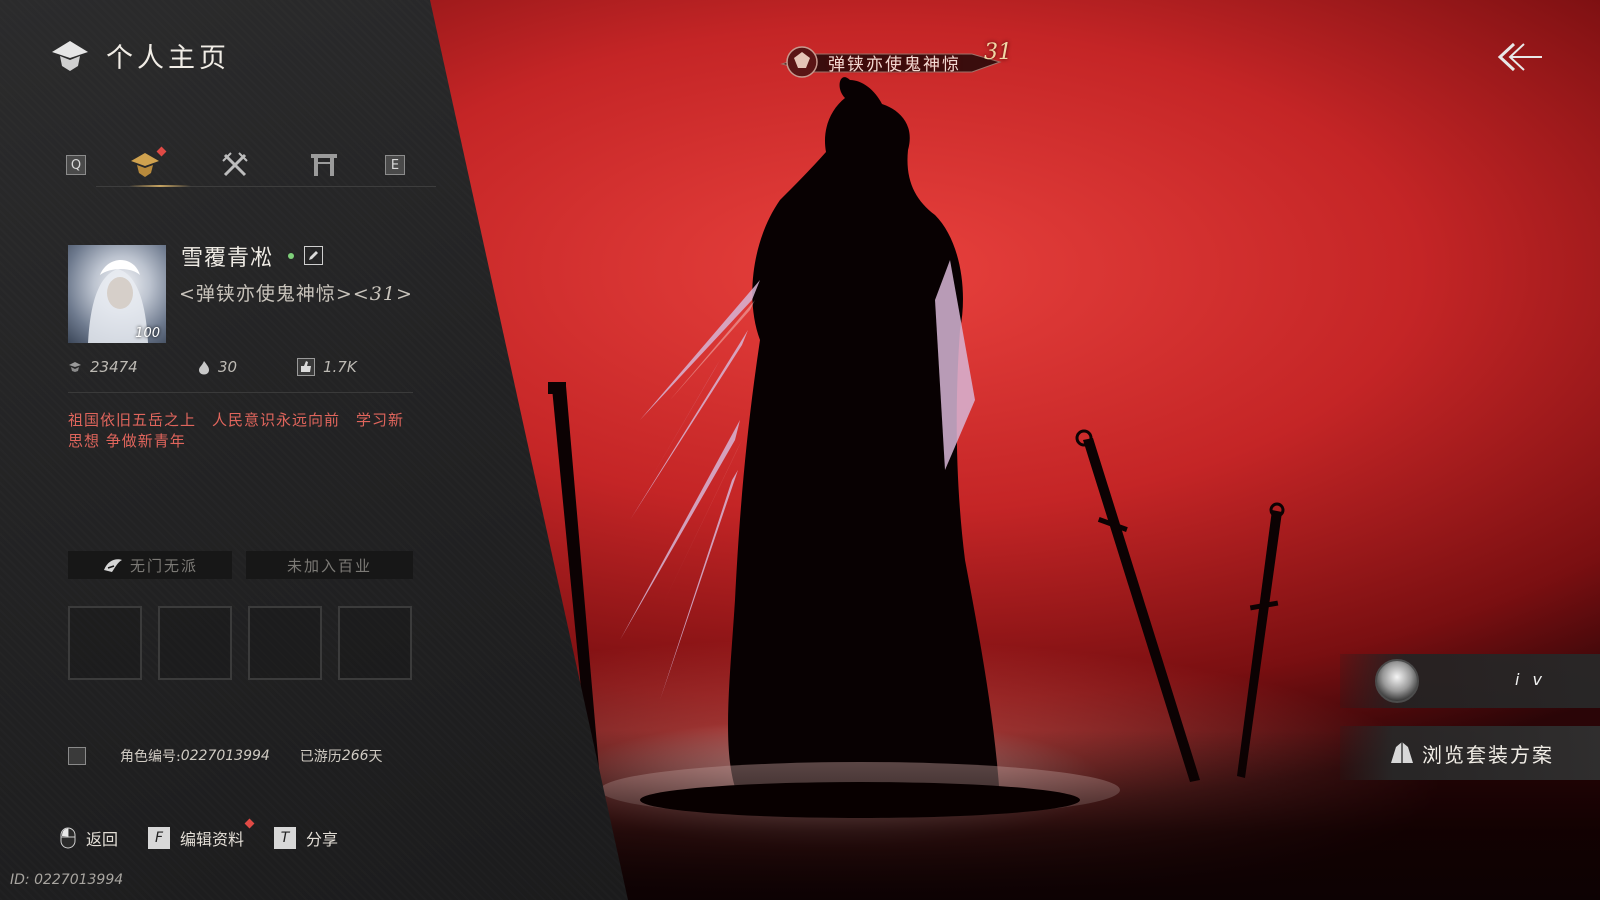 The height and width of the screenshot is (900, 1600). What do you see at coordinates (227, 258) in the screenshot?
I see `player-name: 雪覆青凇` at bounding box center [227, 258].